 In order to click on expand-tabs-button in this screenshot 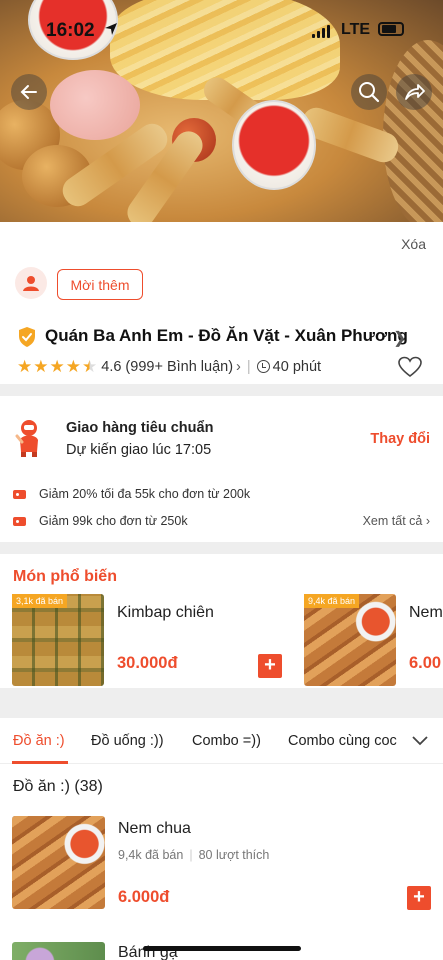, I will do `click(420, 740)`.